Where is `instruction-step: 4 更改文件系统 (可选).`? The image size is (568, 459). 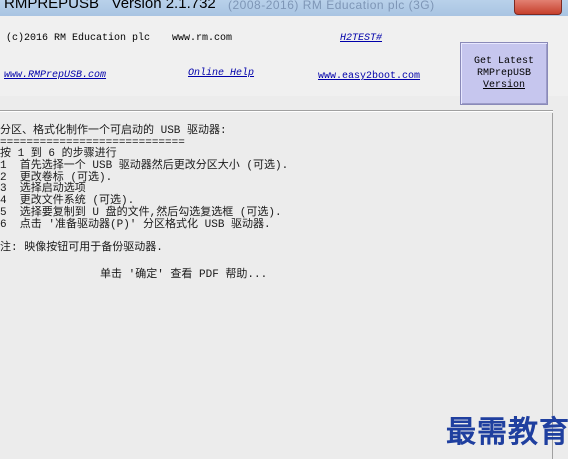 instruction-step: 4 更改文件系统 (可选). is located at coordinates (67, 201).